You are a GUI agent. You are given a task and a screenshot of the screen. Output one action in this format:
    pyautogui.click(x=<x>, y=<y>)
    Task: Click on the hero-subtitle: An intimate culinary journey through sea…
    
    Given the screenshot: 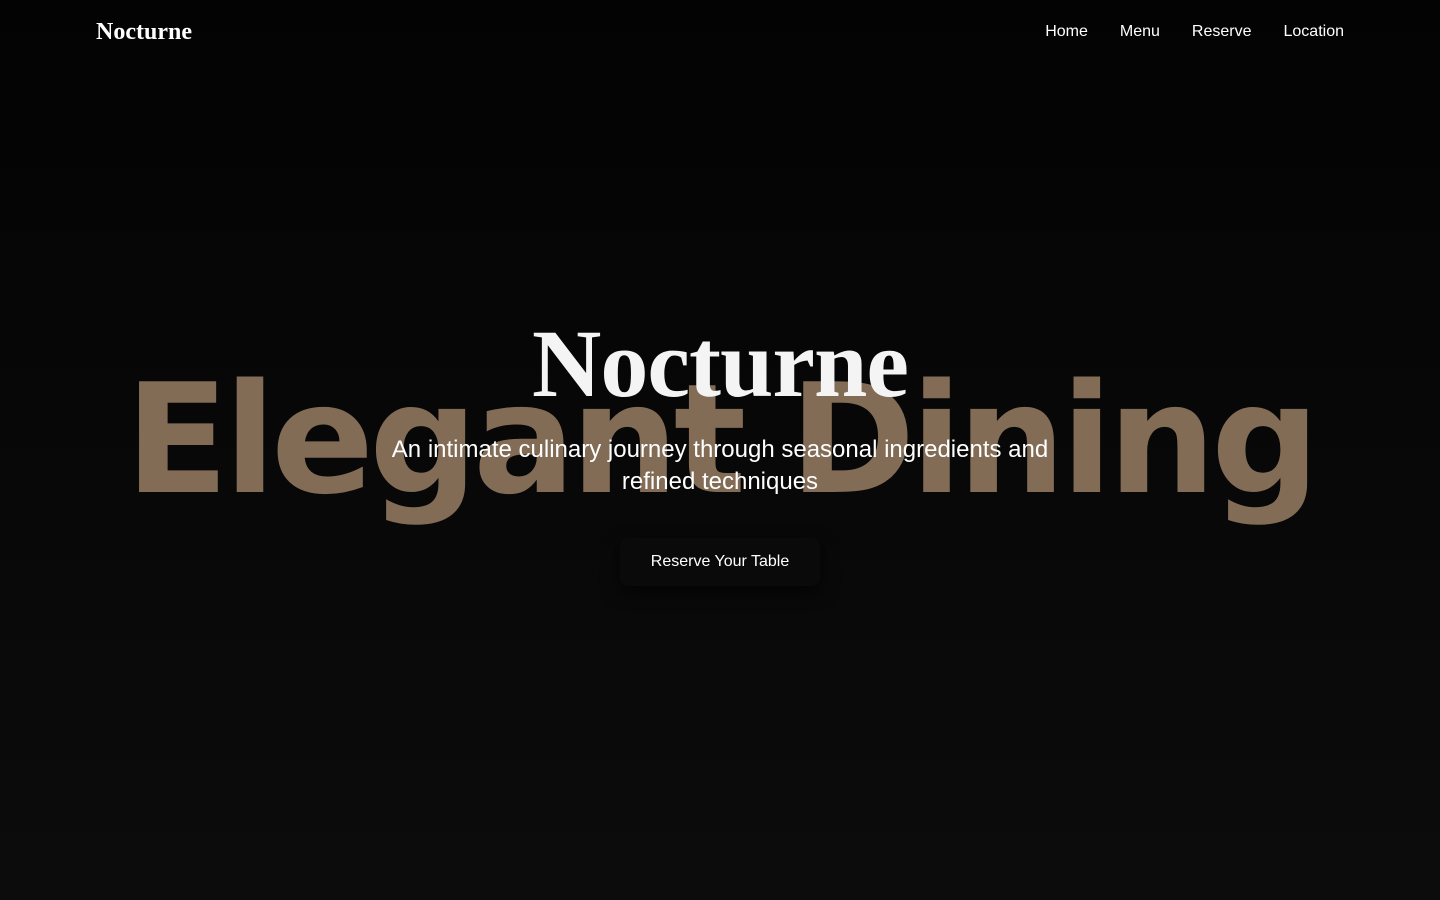 What is the action you would take?
    pyautogui.click(x=720, y=465)
    